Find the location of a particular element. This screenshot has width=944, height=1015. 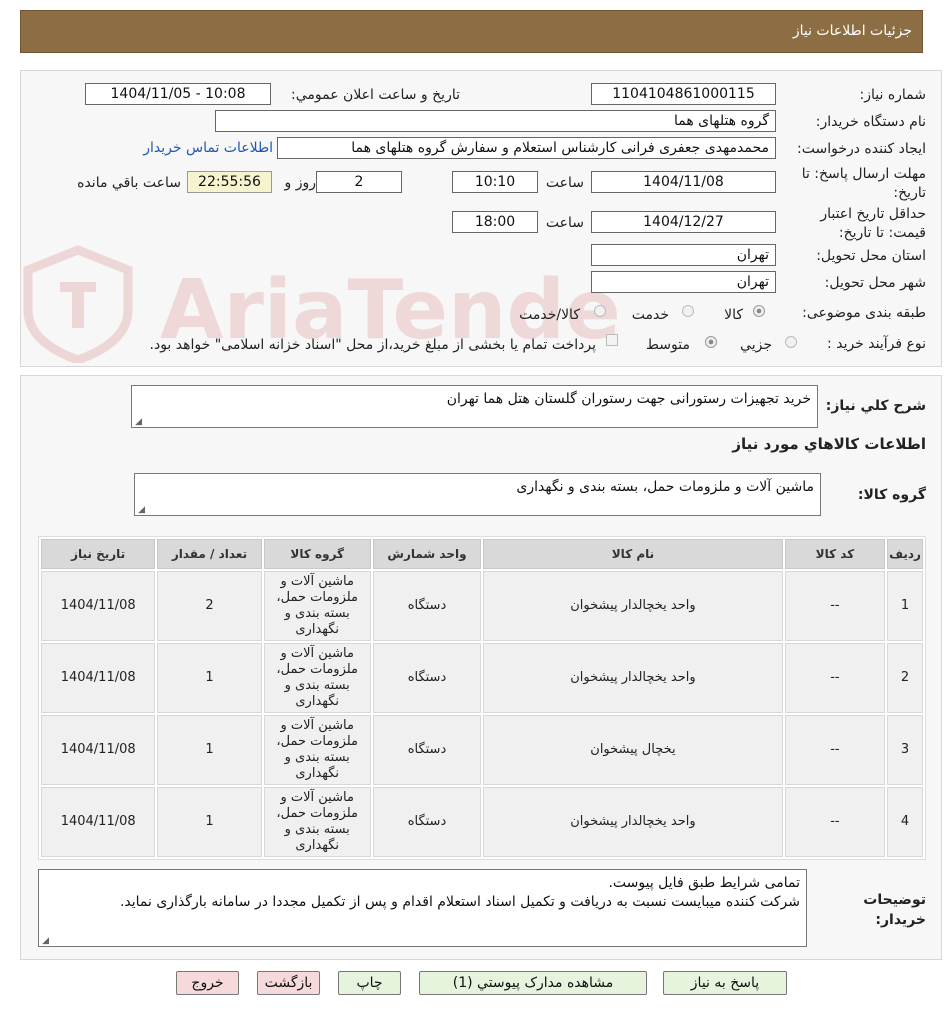

remaining-time-field: 22:55:56 is located at coordinates (229, 182).